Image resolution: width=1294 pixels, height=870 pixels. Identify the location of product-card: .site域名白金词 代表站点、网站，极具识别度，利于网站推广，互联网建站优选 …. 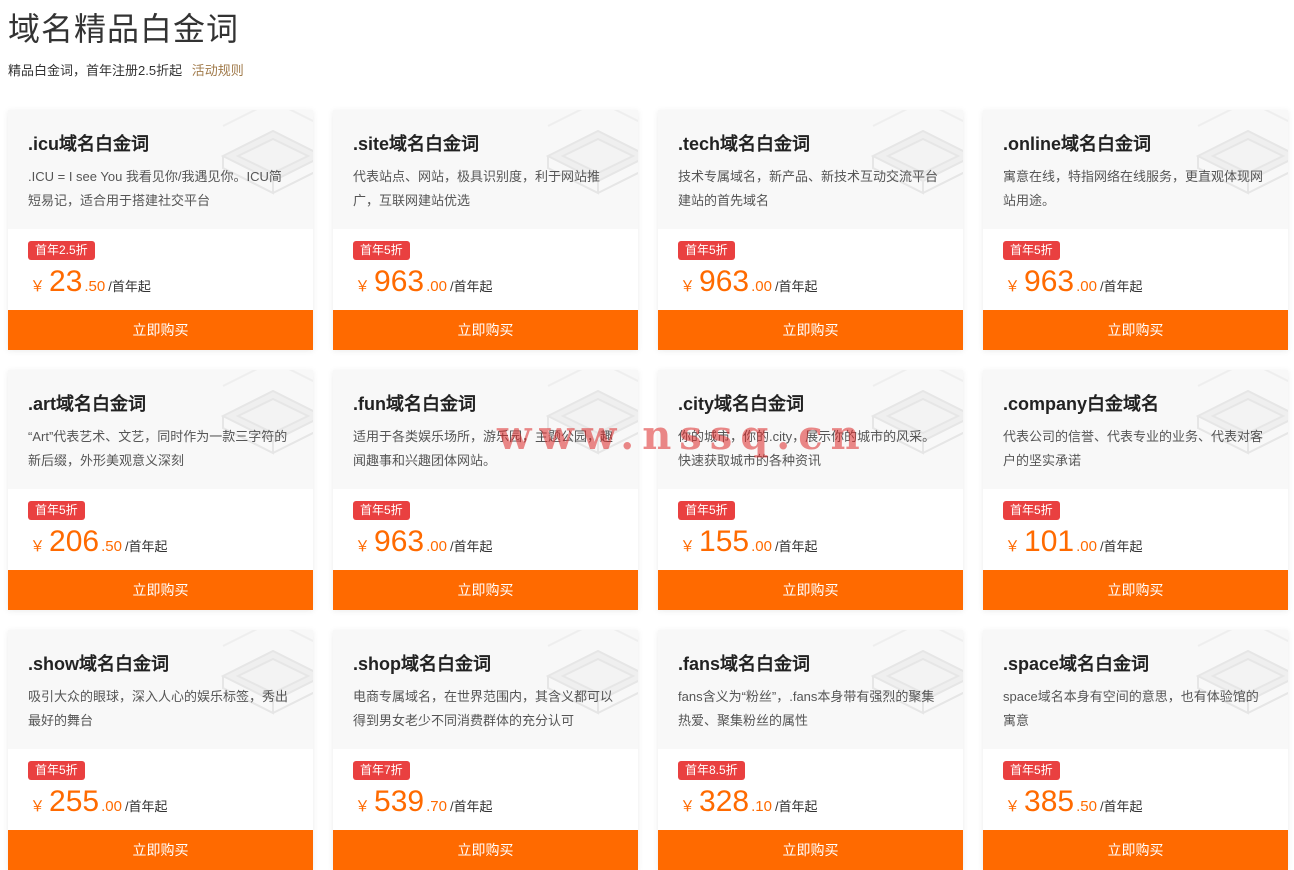
(485, 230).